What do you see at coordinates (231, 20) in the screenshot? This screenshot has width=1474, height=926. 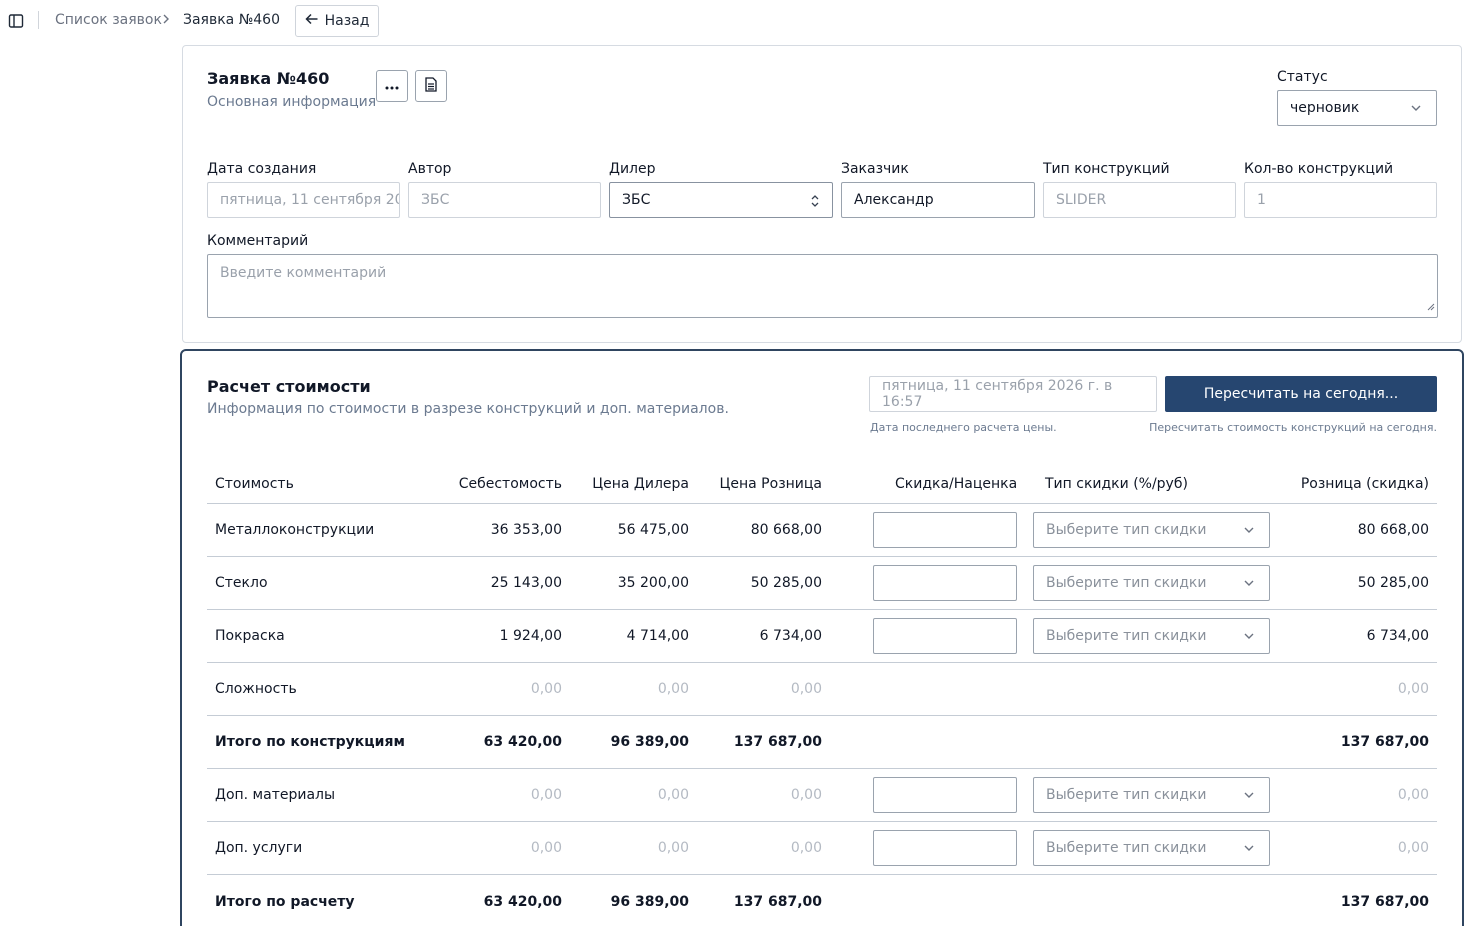 I see `breadcrumb-current: Заявка №460` at bounding box center [231, 20].